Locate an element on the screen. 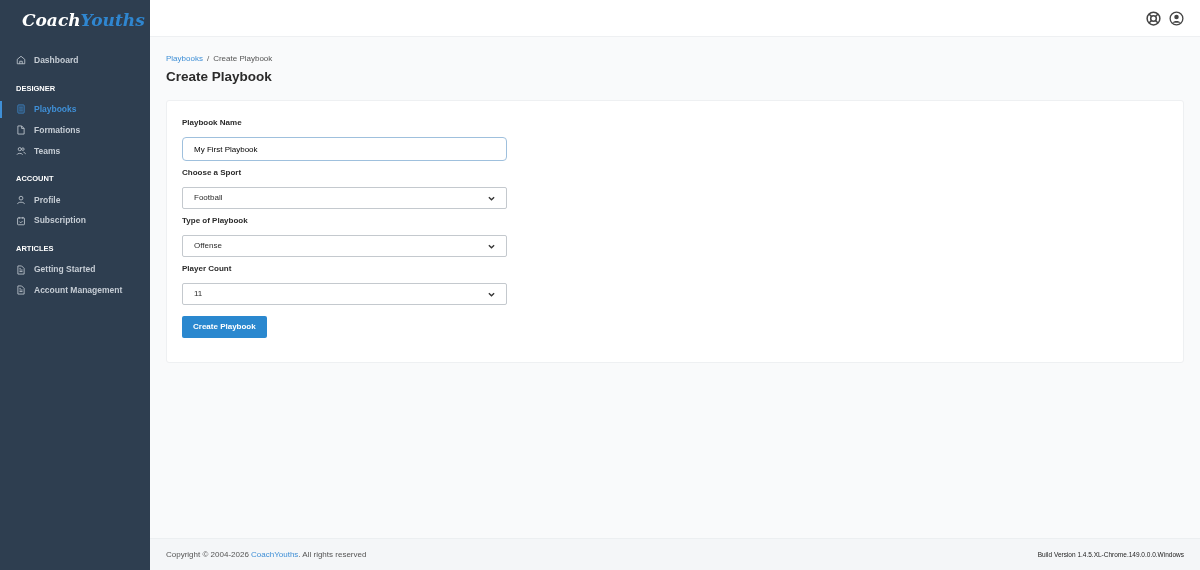  create-button: Create Playbook is located at coordinates (224, 327).